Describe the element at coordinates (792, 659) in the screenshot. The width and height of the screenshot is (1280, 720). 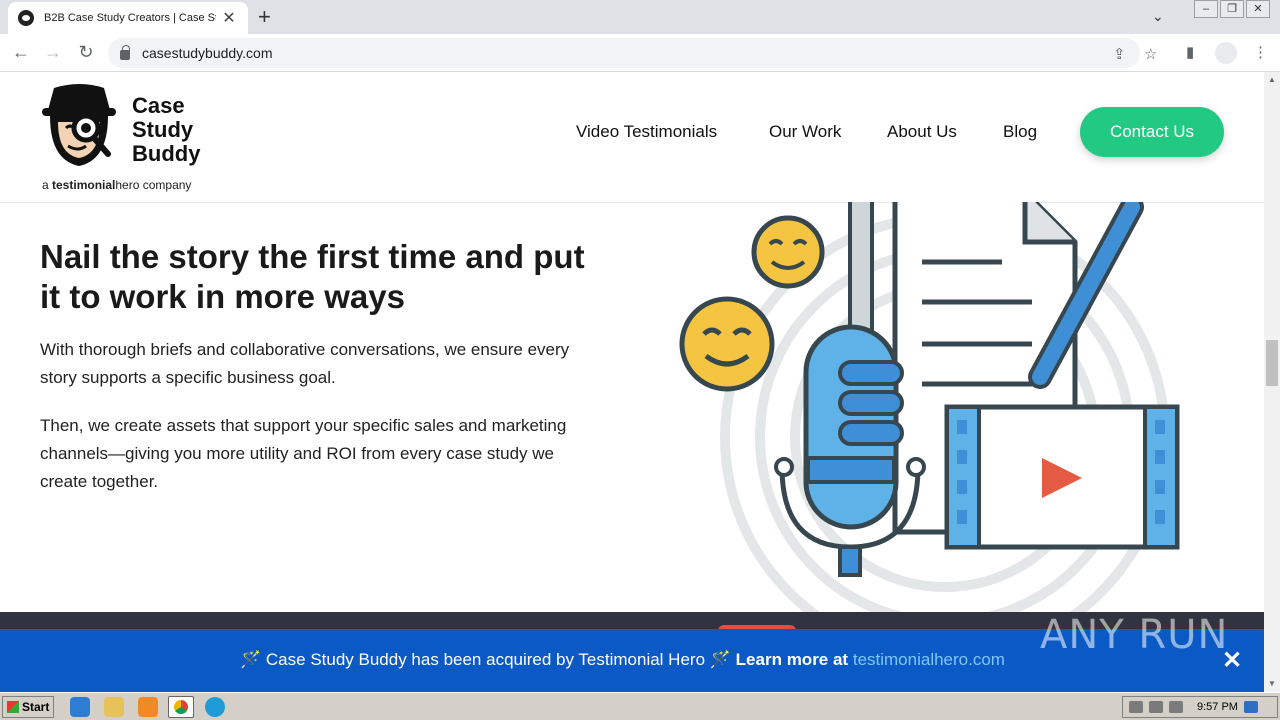
I see `banner-learn-more: Learn more at` at that location.